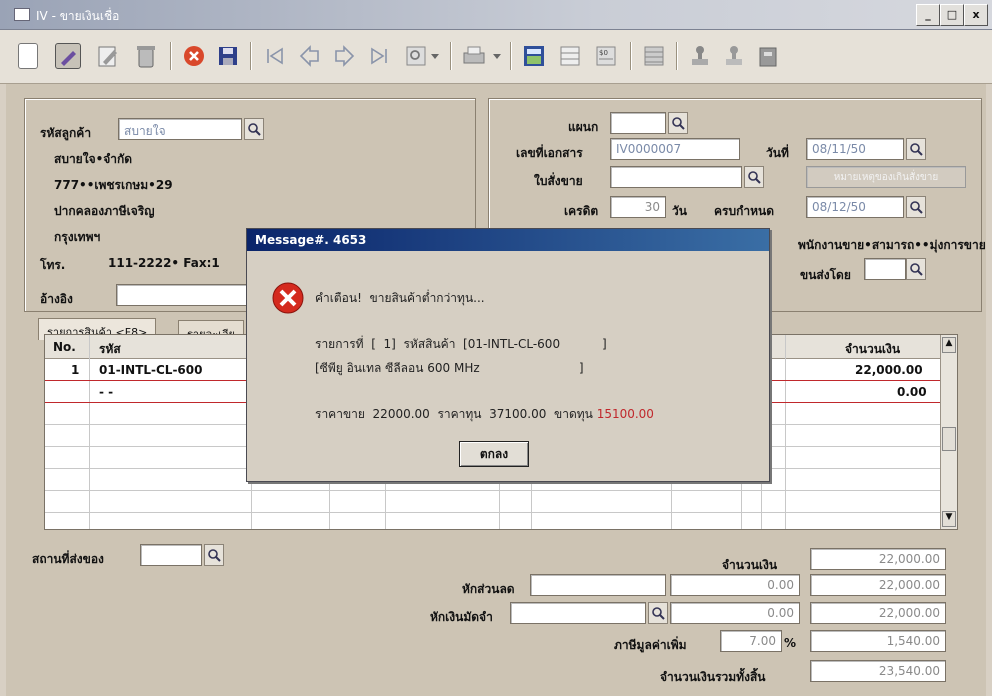 This screenshot has width=992, height=696. I want to click on maximize-button: □, so click(952, 15).